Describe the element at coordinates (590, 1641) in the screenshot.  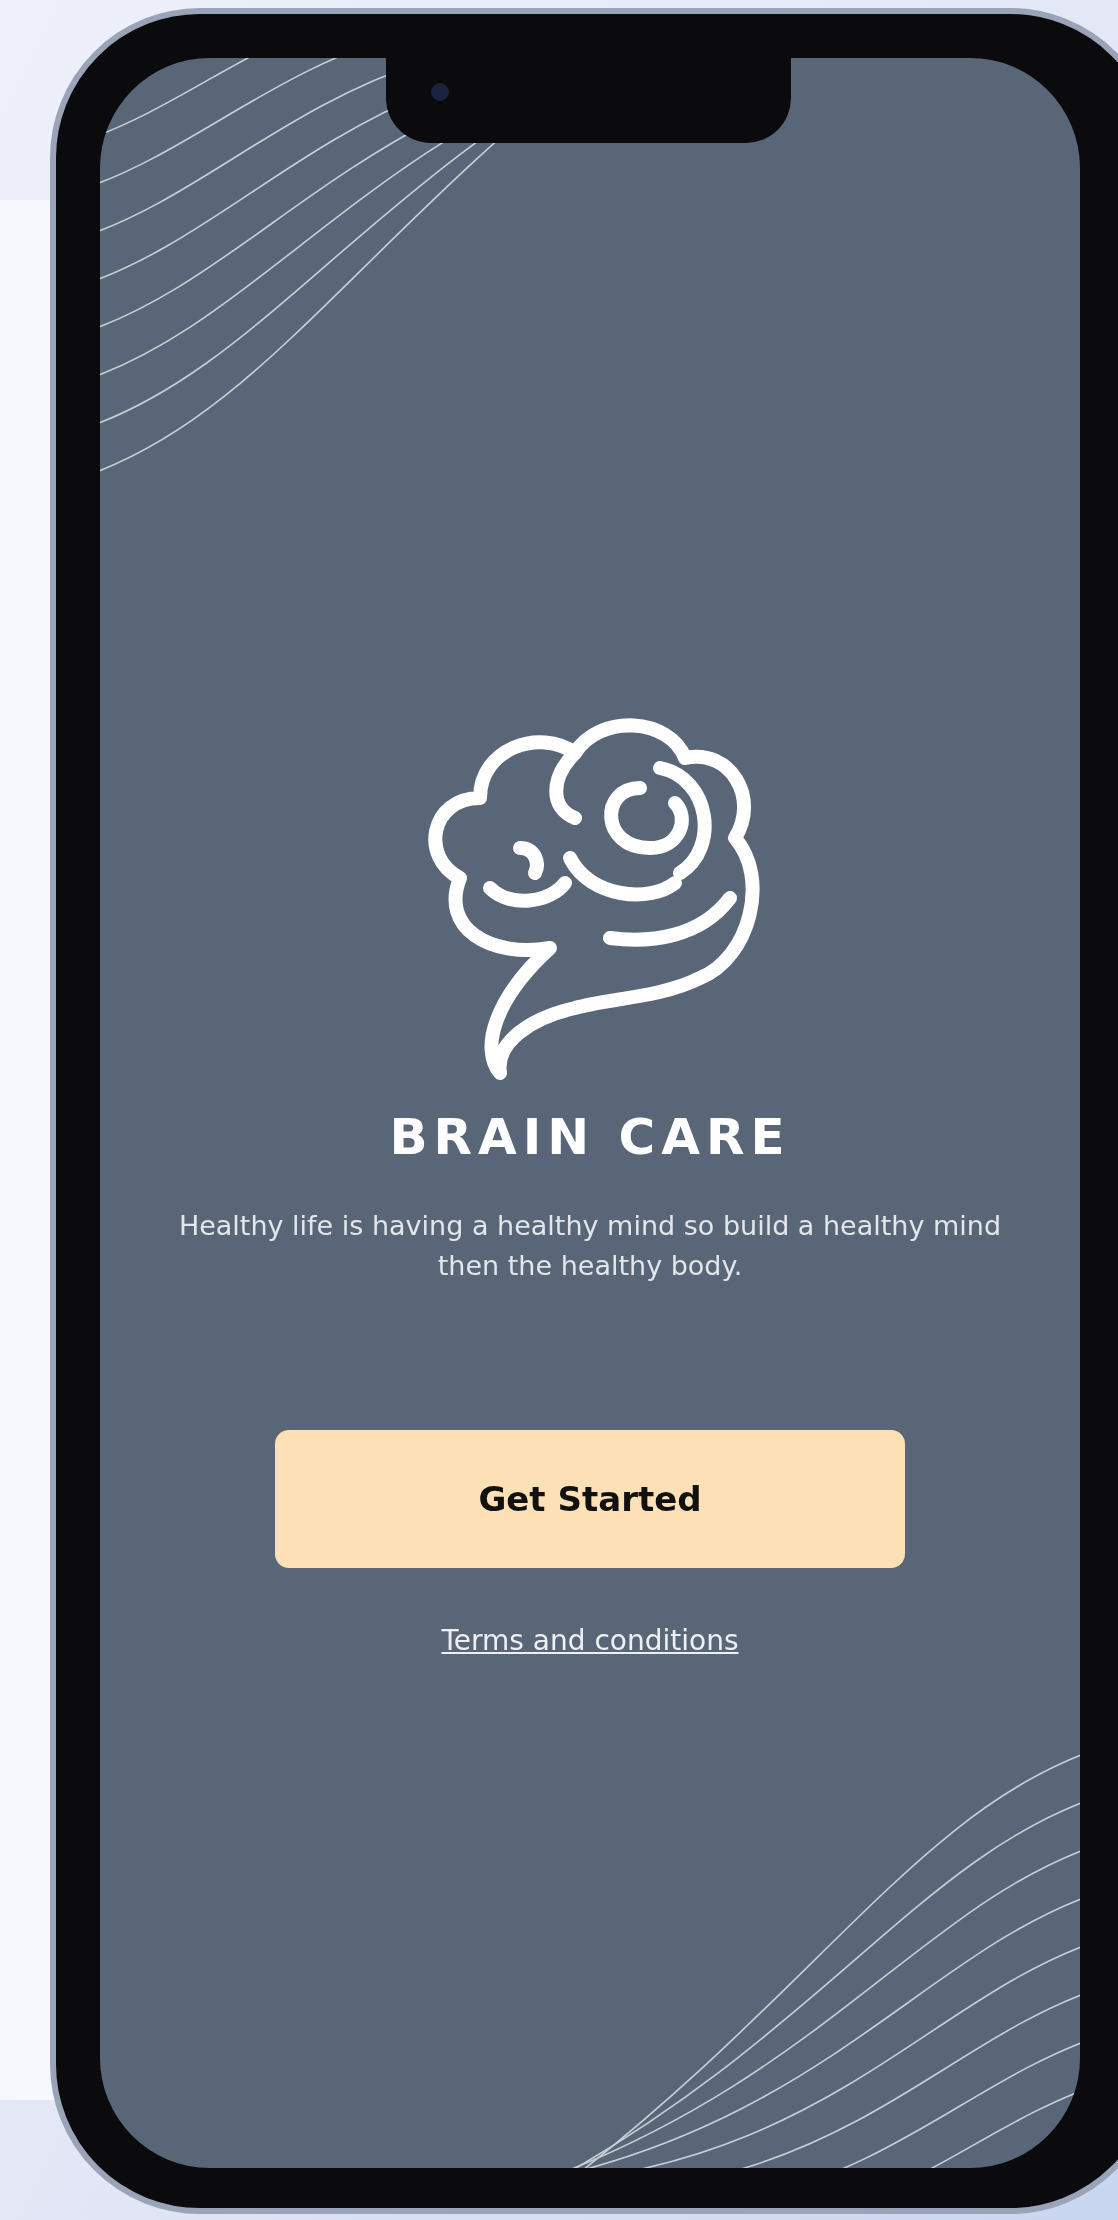
I see `terms-link: Terms and conditions` at that location.